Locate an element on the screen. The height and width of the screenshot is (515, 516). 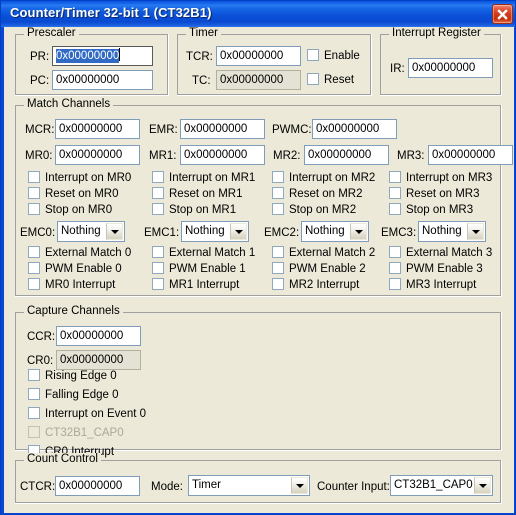
cr0-input: 0x00000000 is located at coordinates (98, 360).